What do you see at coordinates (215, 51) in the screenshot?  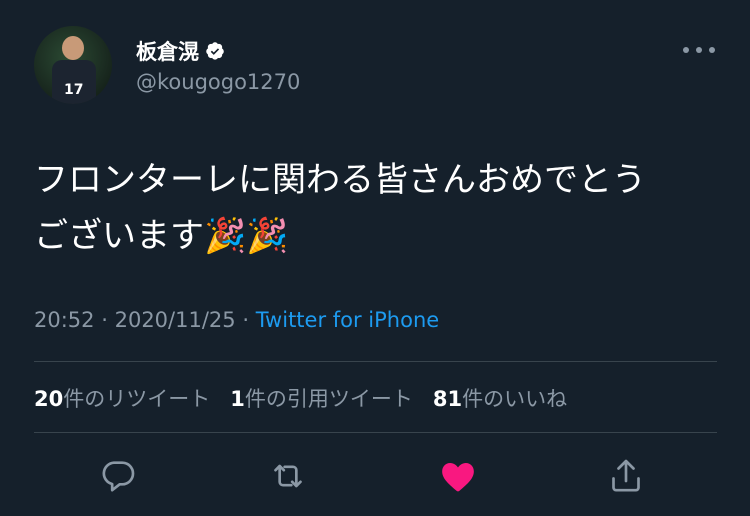 I see `verified-icon` at bounding box center [215, 51].